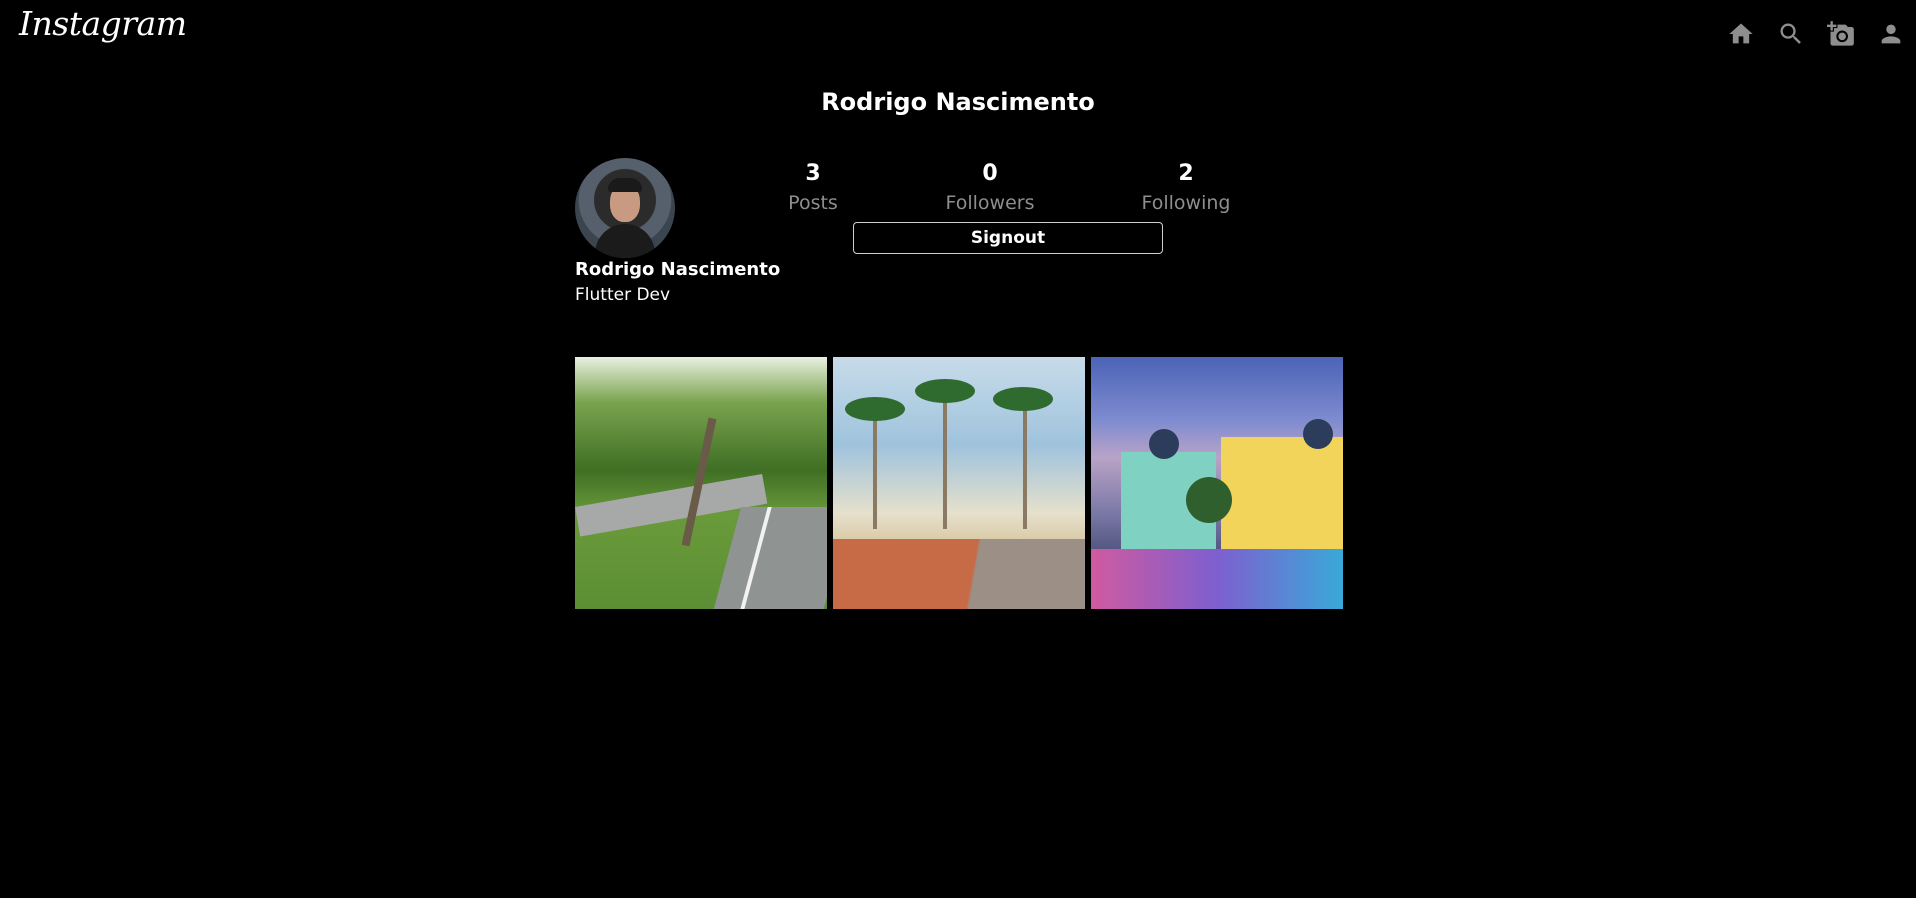  I want to click on search-icon, so click(1790, 33).